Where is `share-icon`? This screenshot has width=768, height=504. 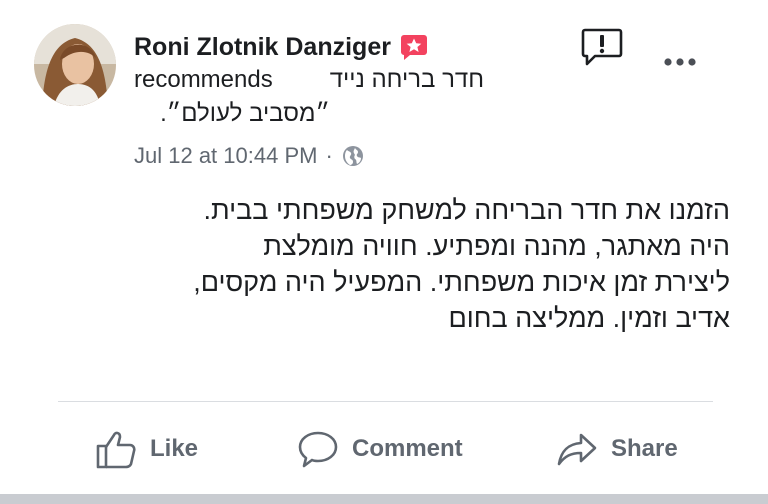 share-icon is located at coordinates (577, 449).